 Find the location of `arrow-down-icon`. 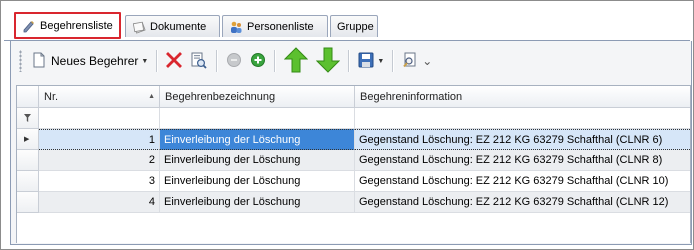

arrow-down-icon is located at coordinates (328, 61).